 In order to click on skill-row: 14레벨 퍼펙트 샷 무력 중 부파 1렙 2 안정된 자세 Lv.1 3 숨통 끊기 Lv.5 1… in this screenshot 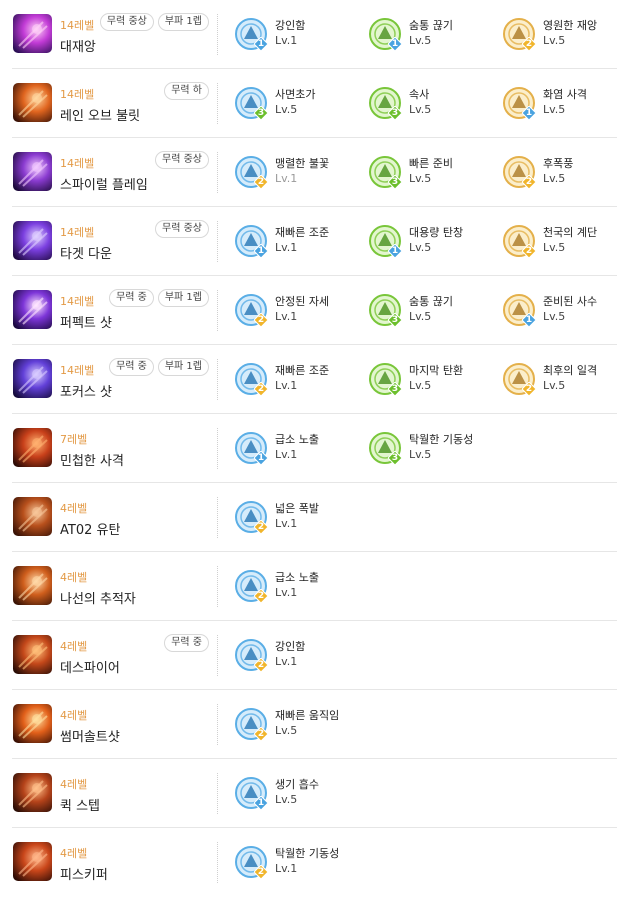, I will do `click(314, 310)`.